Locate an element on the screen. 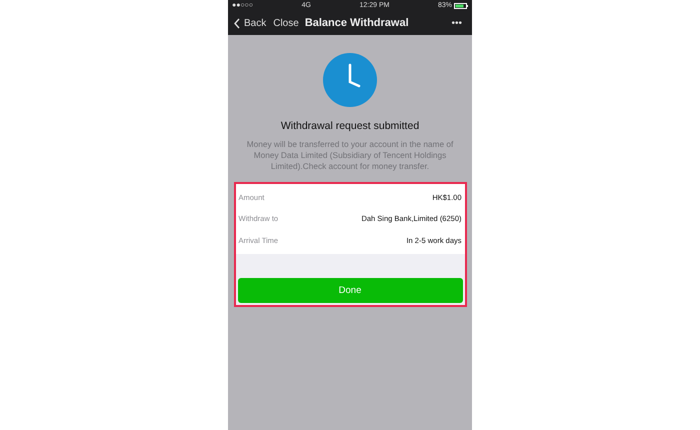  result-message: Money will be transferred to your account in the name of Money Data Limited (Subsidiary of Tencent Holdings Limited).Check account for money transfer. is located at coordinates (350, 156).